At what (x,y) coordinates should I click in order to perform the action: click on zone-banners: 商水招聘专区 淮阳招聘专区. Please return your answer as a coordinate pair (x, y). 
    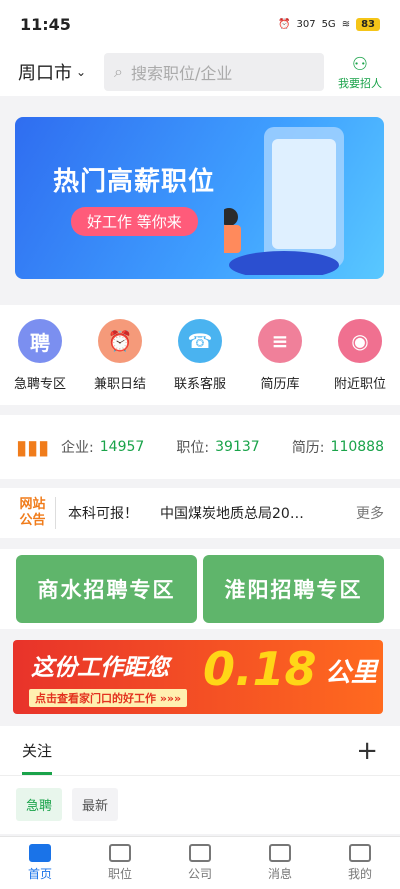
    Looking at the image, I should click on (200, 589).